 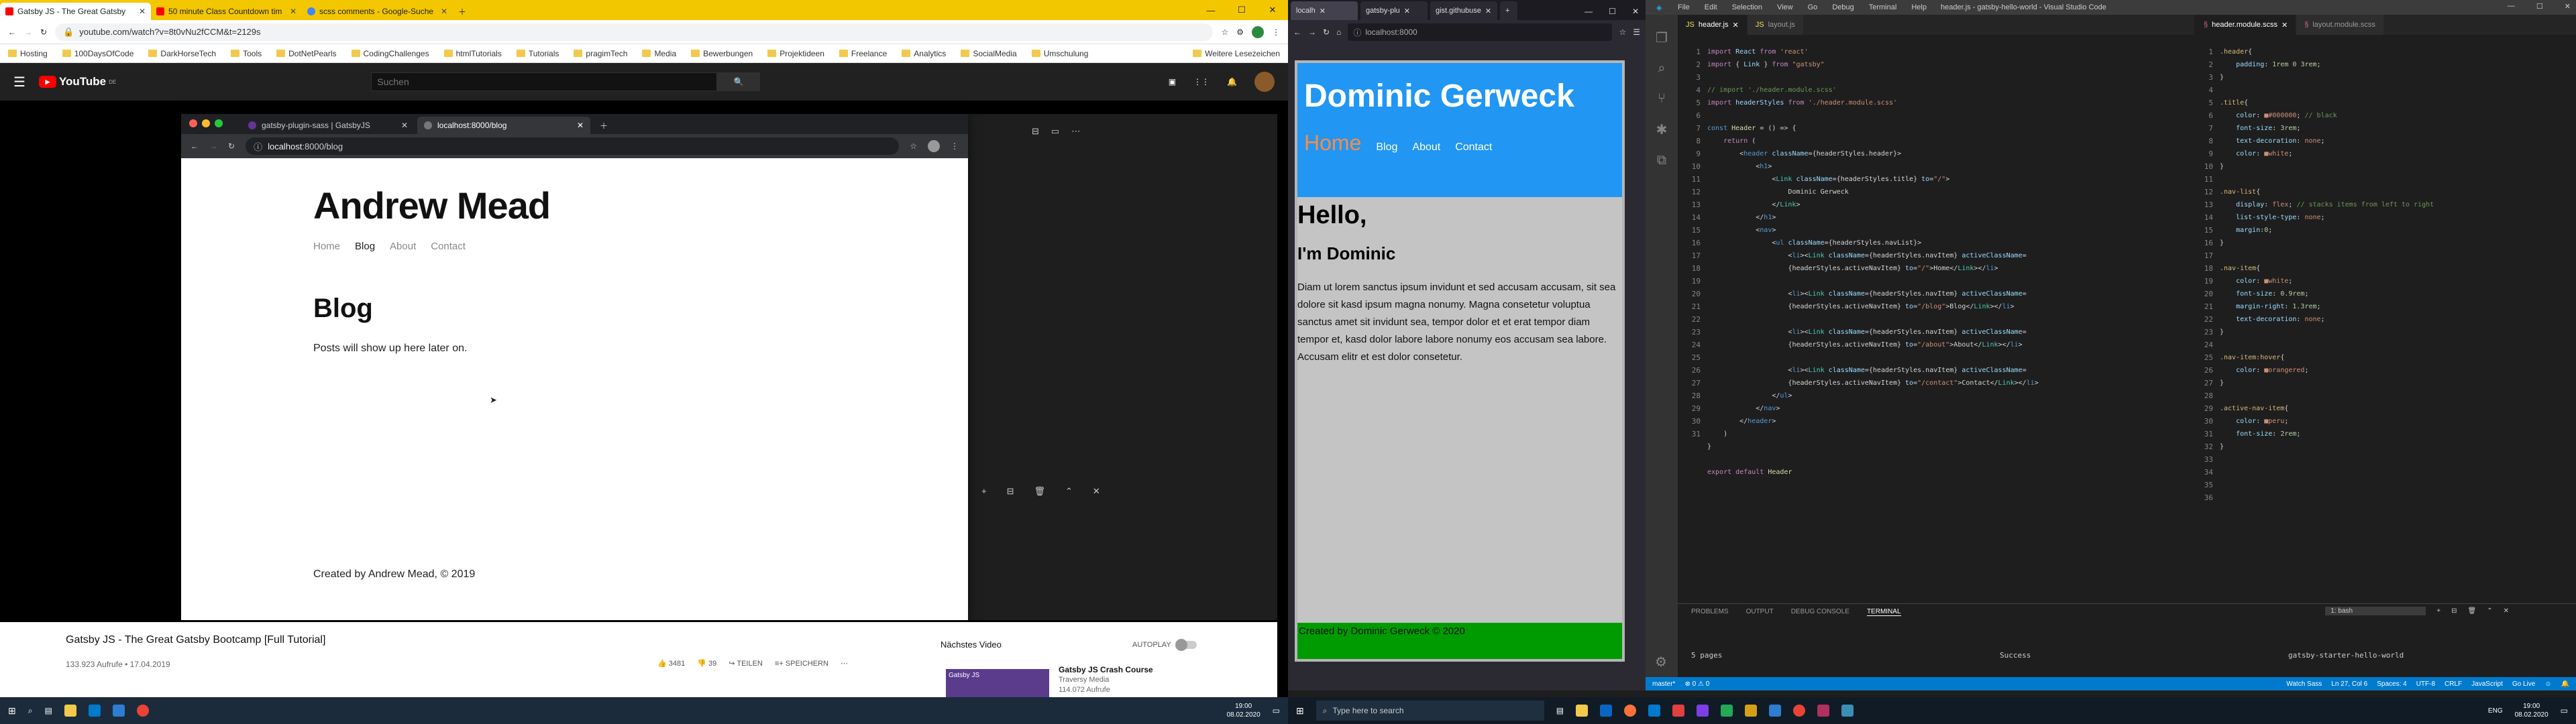 What do you see at coordinates (2453, 684) in the screenshot?
I see `line-ending: CRLF` at bounding box center [2453, 684].